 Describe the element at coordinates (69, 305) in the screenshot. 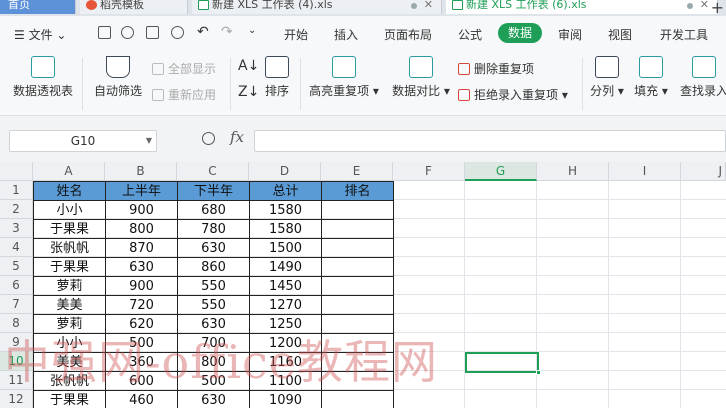

I see `table-cell: 美美` at that location.